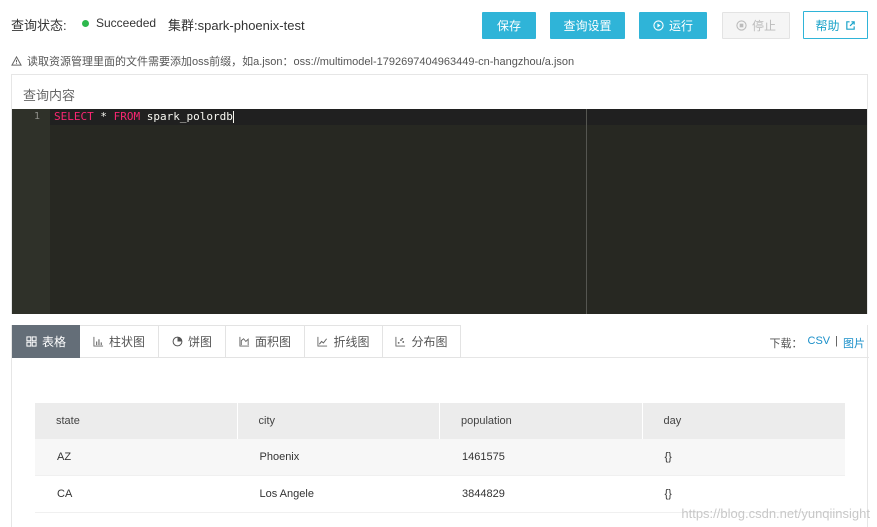 Image resolution: width=877 pixels, height=527 pixels. Describe the element at coordinates (339, 421) in the screenshot. I see `column-header-city: city` at that location.